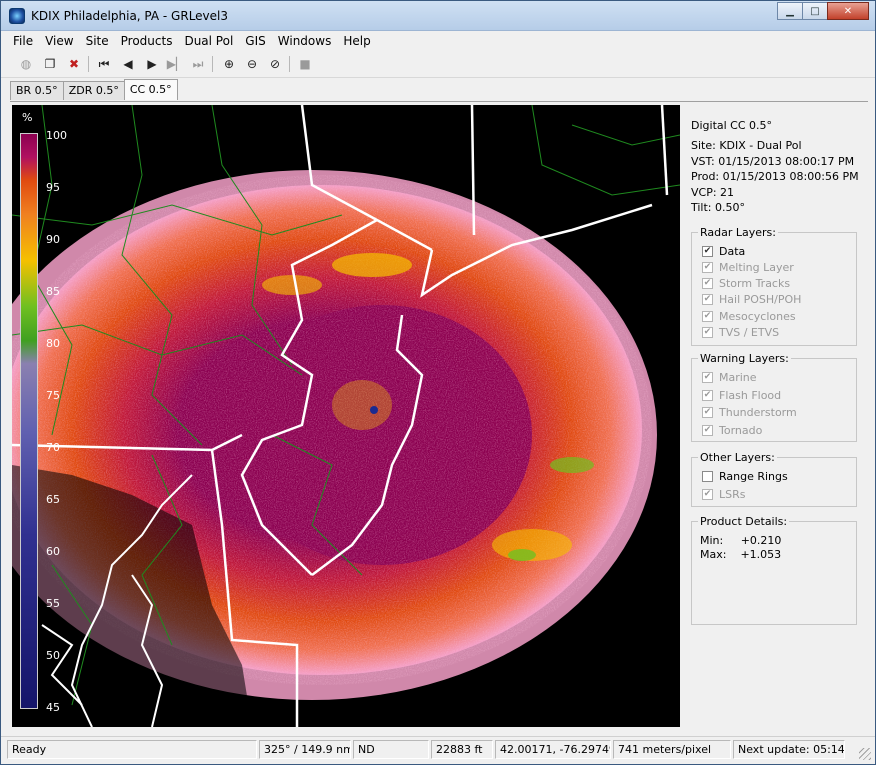 This screenshot has width=876, height=765. Describe the element at coordinates (29, 421) in the screenshot. I see `cc-color-legend` at that location.